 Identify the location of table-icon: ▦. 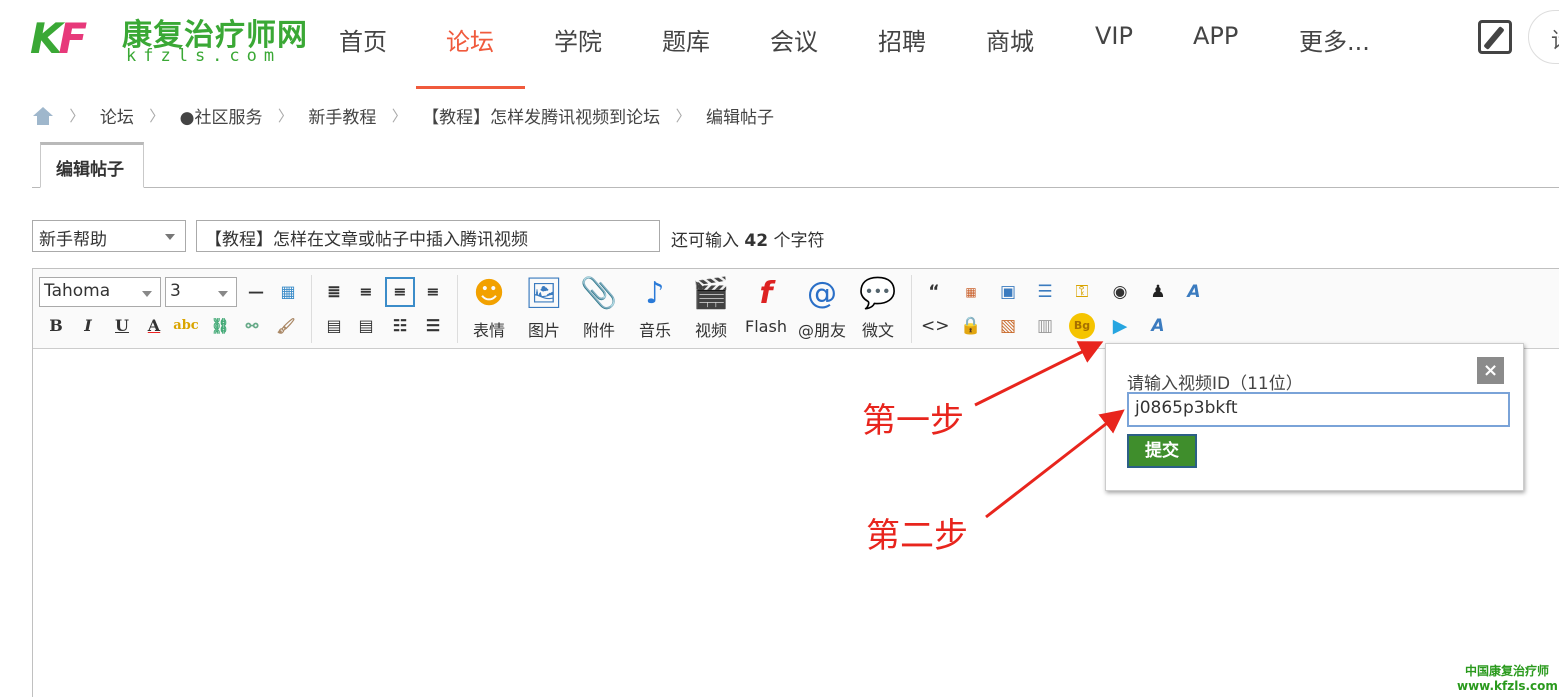
(288, 292).